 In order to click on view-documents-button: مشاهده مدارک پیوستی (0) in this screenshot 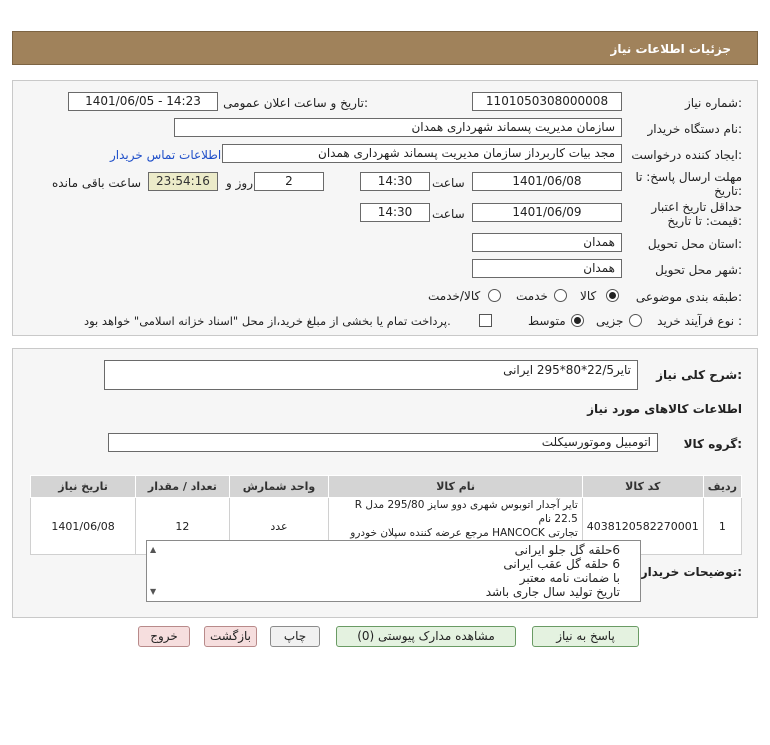, I will do `click(426, 636)`.